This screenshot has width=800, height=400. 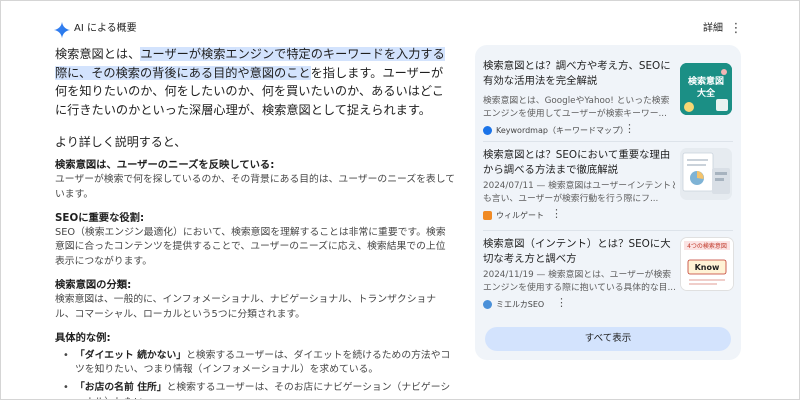 What do you see at coordinates (131, 355) in the screenshot?
I see `example-keyword: 「ダイエット 続かない」` at bounding box center [131, 355].